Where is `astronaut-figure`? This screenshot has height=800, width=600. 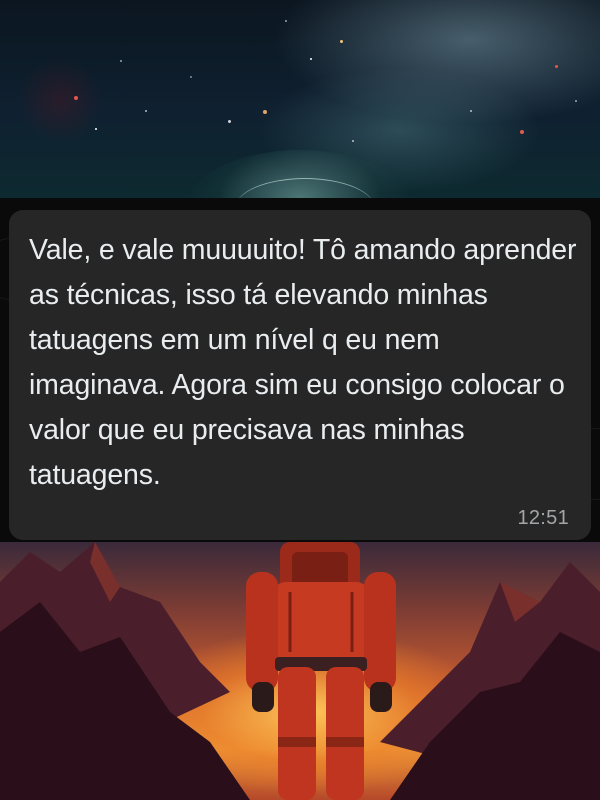
astronaut-figure is located at coordinates (321, 671).